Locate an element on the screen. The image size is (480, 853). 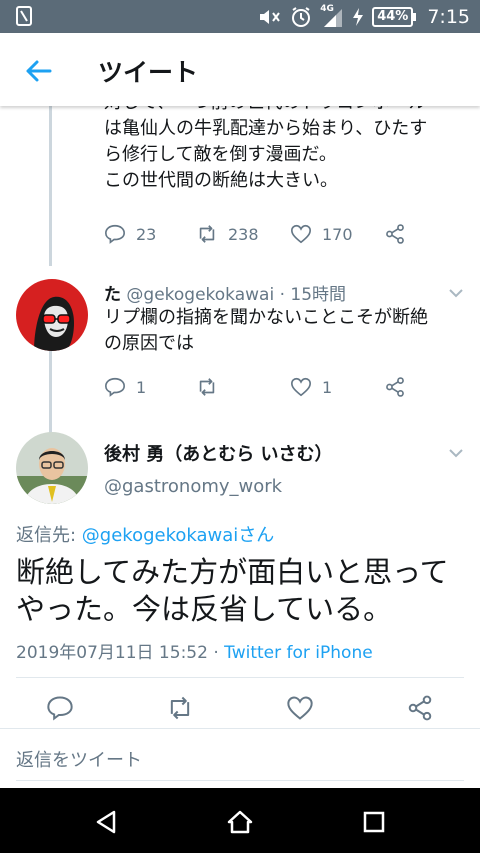
tweet-actions is located at coordinates (240, 711).